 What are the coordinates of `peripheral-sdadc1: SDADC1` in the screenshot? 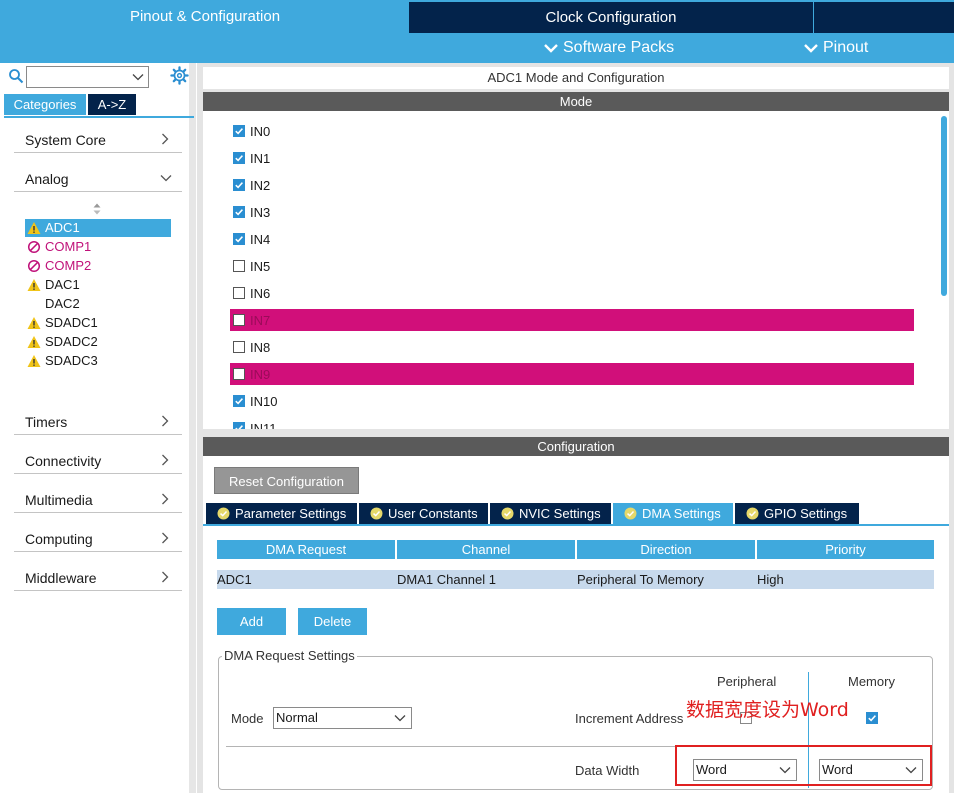 It's located at (98, 323).